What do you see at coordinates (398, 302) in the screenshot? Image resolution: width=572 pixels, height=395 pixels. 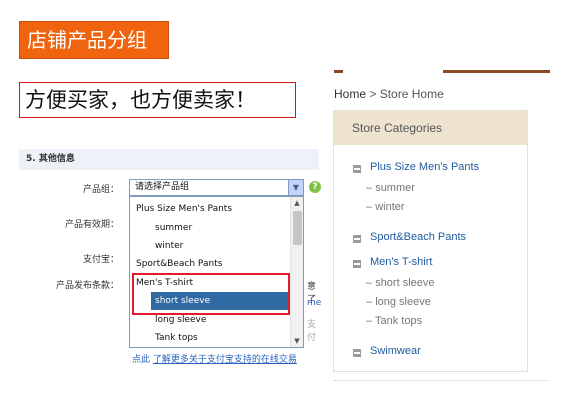 I see `subcategory-link: – long sleeve` at bounding box center [398, 302].